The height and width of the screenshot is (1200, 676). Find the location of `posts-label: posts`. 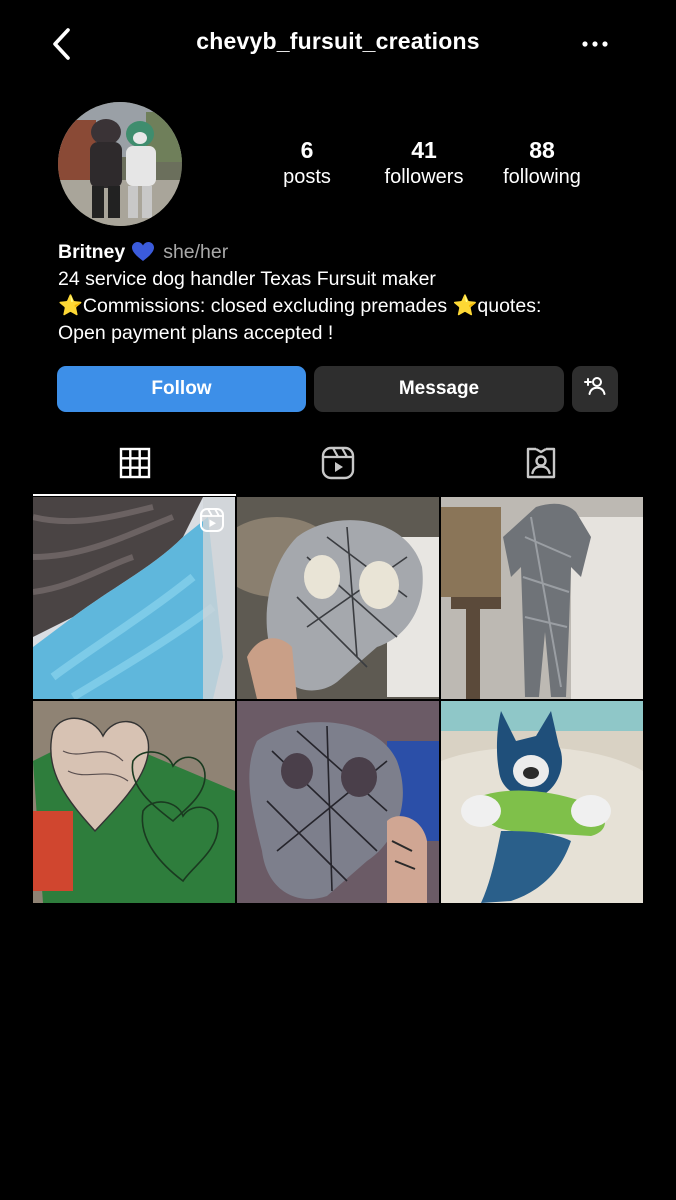

posts-label: posts is located at coordinates (307, 177).